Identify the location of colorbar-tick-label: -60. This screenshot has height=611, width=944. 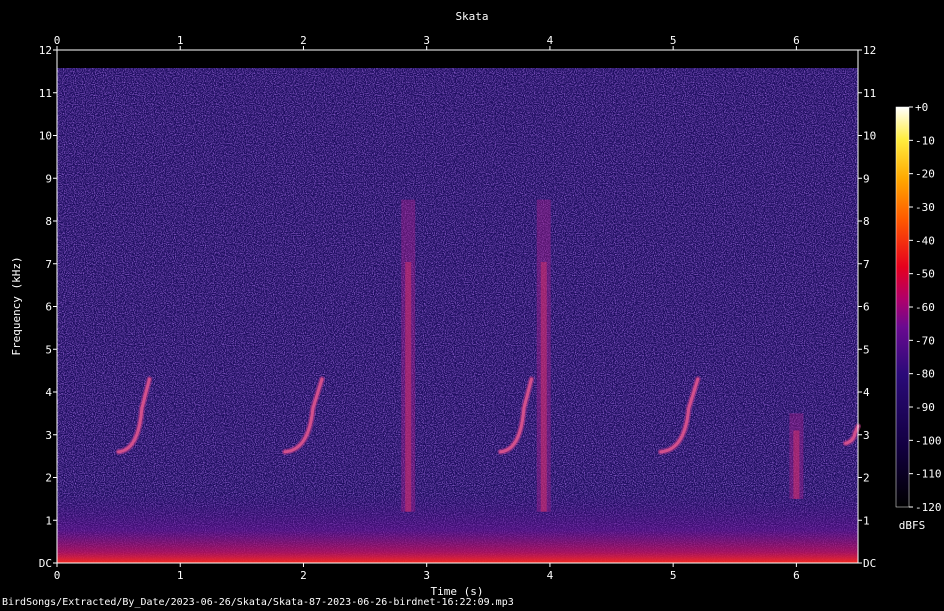
(925, 307).